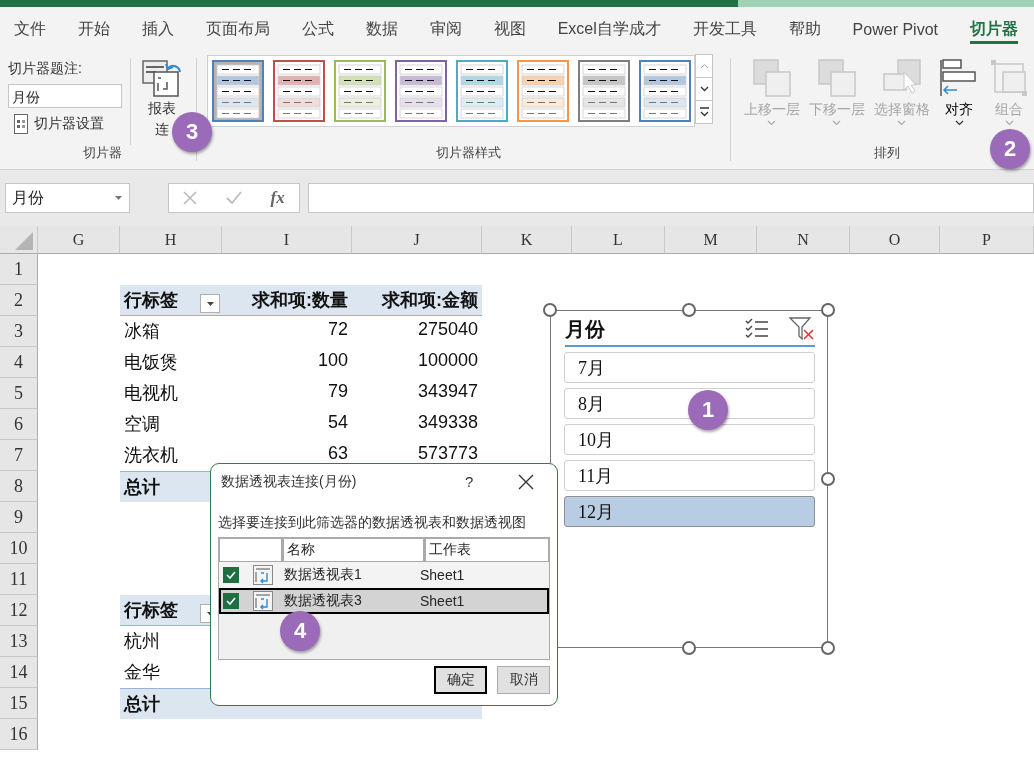 This screenshot has width=1034, height=757. What do you see at coordinates (447, 329) in the screenshot?
I see `table-cell-text: 275040` at bounding box center [447, 329].